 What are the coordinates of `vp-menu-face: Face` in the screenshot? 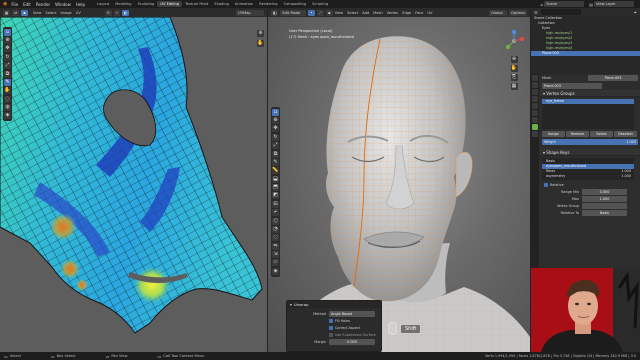 It's located at (419, 13).